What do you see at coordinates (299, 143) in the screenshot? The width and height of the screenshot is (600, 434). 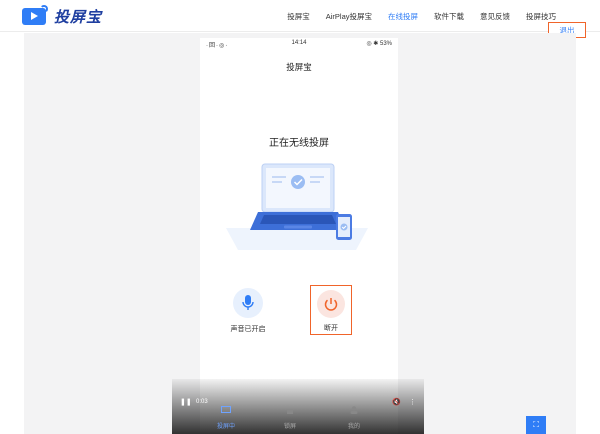 I see `casting-status-title: 正在无线投屏` at bounding box center [299, 143].